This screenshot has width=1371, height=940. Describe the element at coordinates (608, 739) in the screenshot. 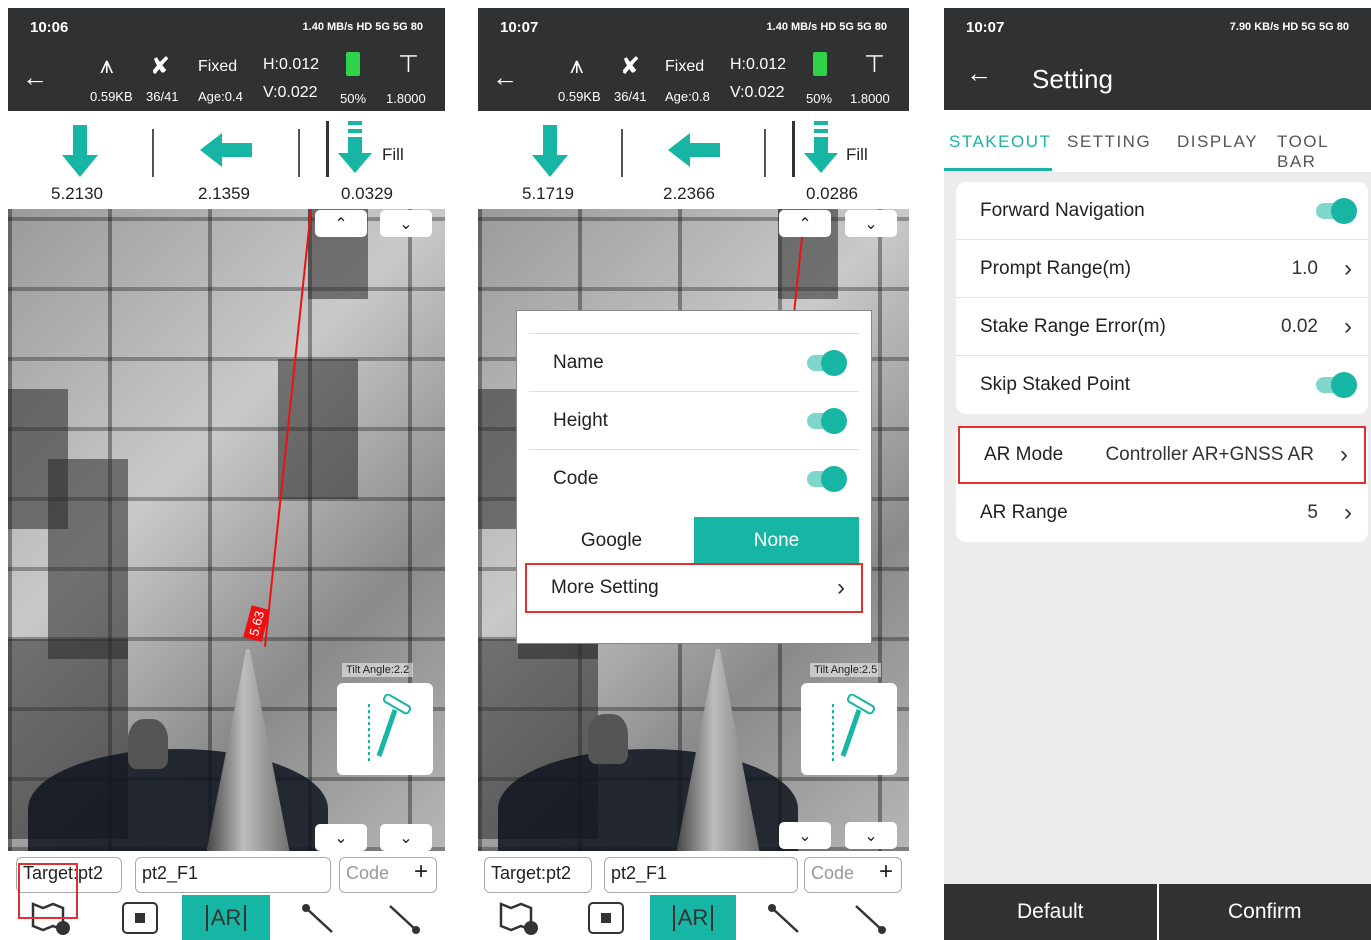

I see `user-foot` at that location.